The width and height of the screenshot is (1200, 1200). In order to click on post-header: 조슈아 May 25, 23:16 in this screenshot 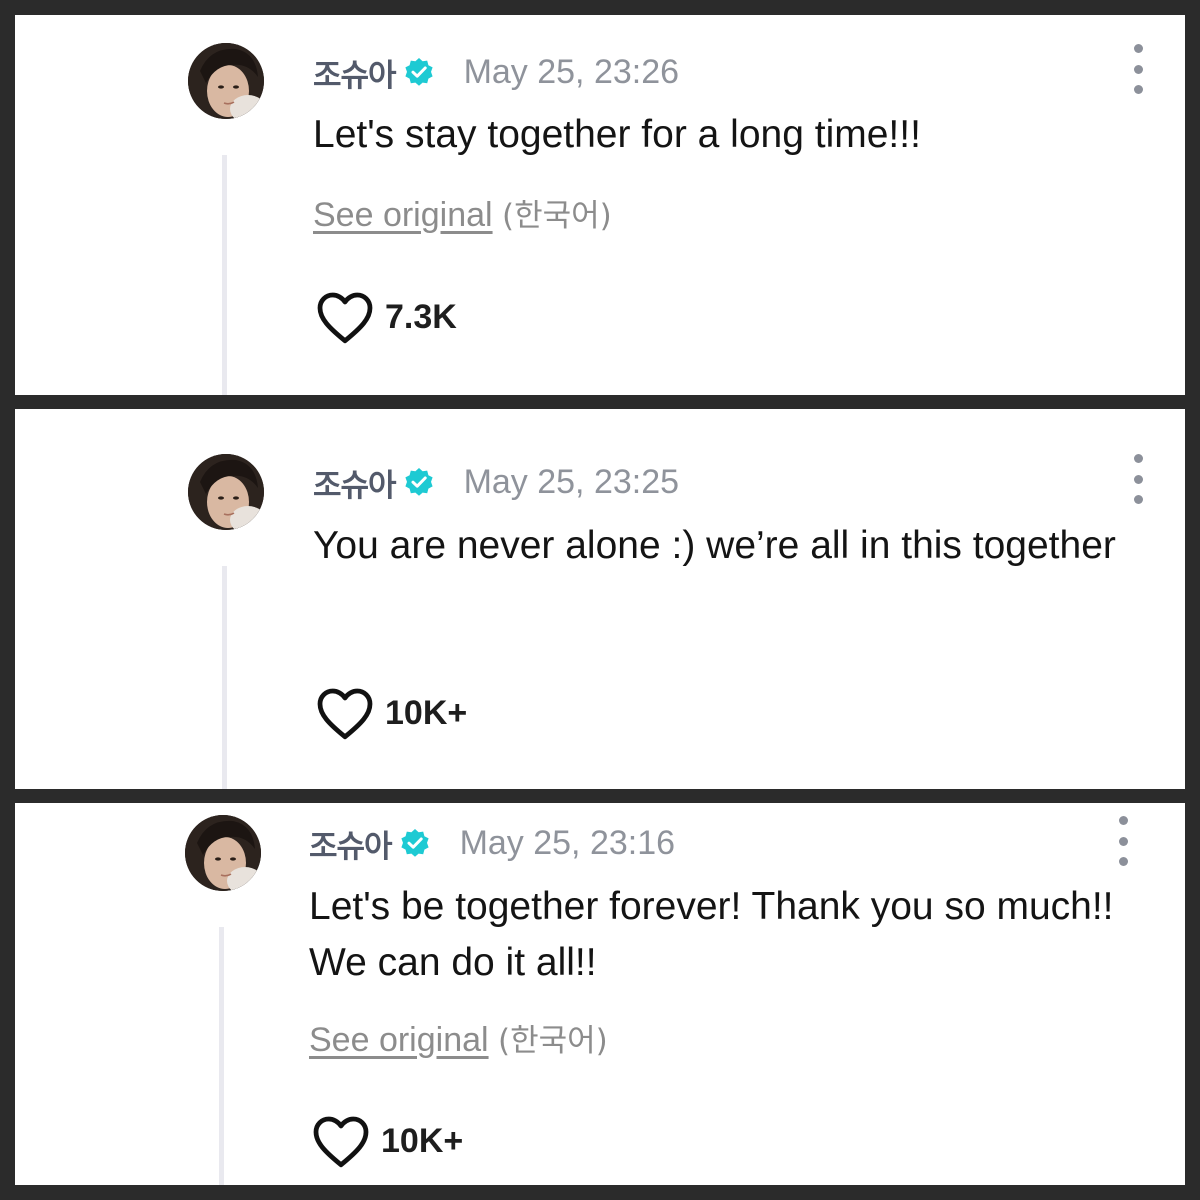, I will do `click(492, 843)`.